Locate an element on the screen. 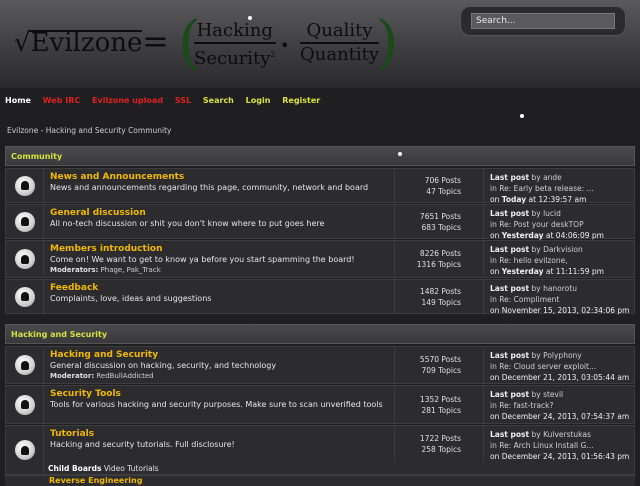  search-input is located at coordinates (543, 21).